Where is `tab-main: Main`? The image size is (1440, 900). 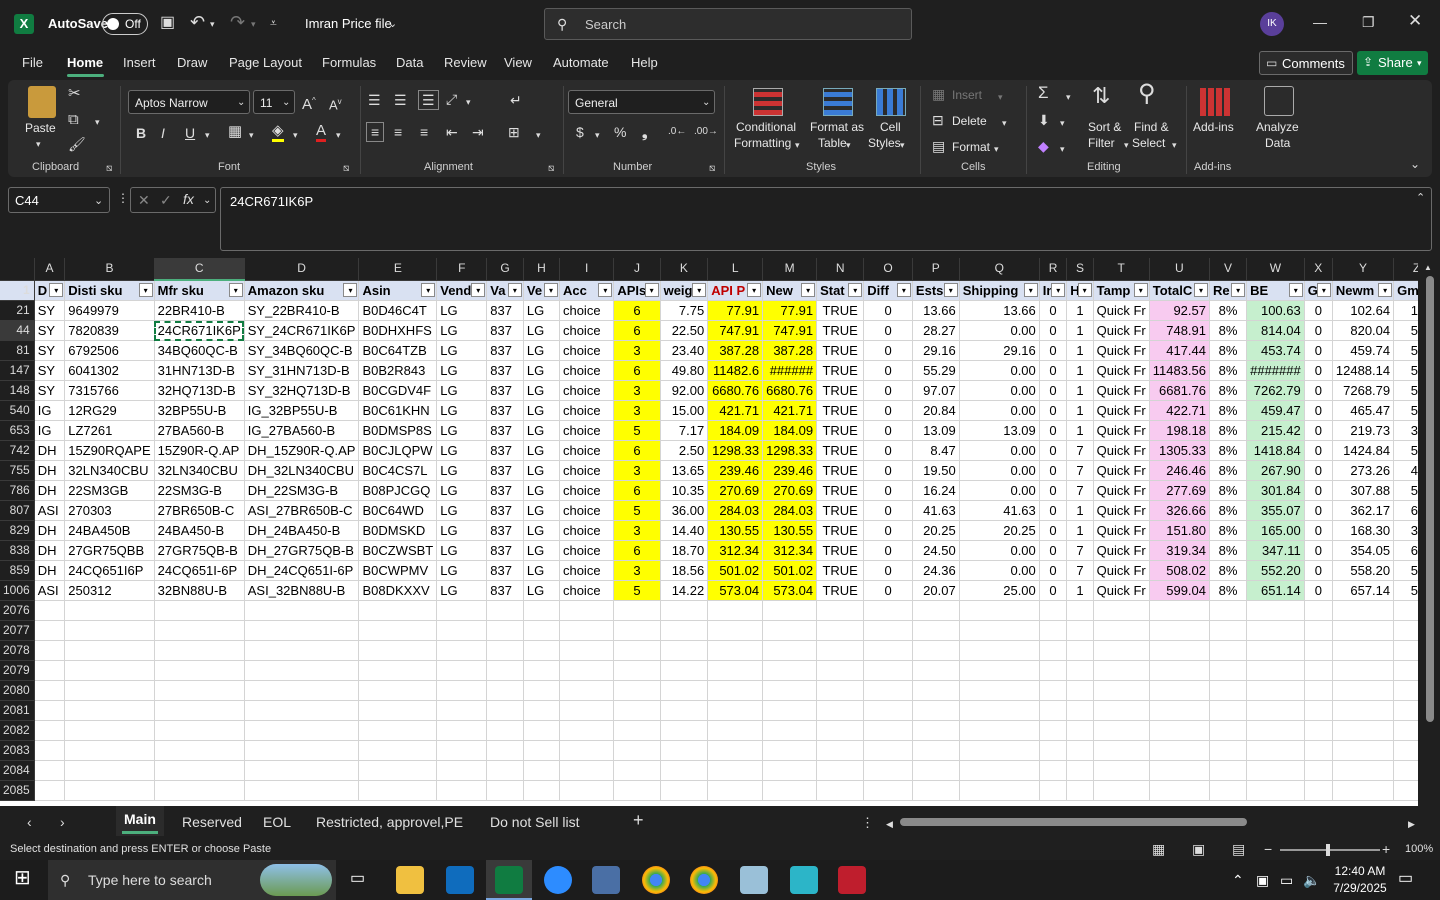 tab-main: Main is located at coordinates (140, 821).